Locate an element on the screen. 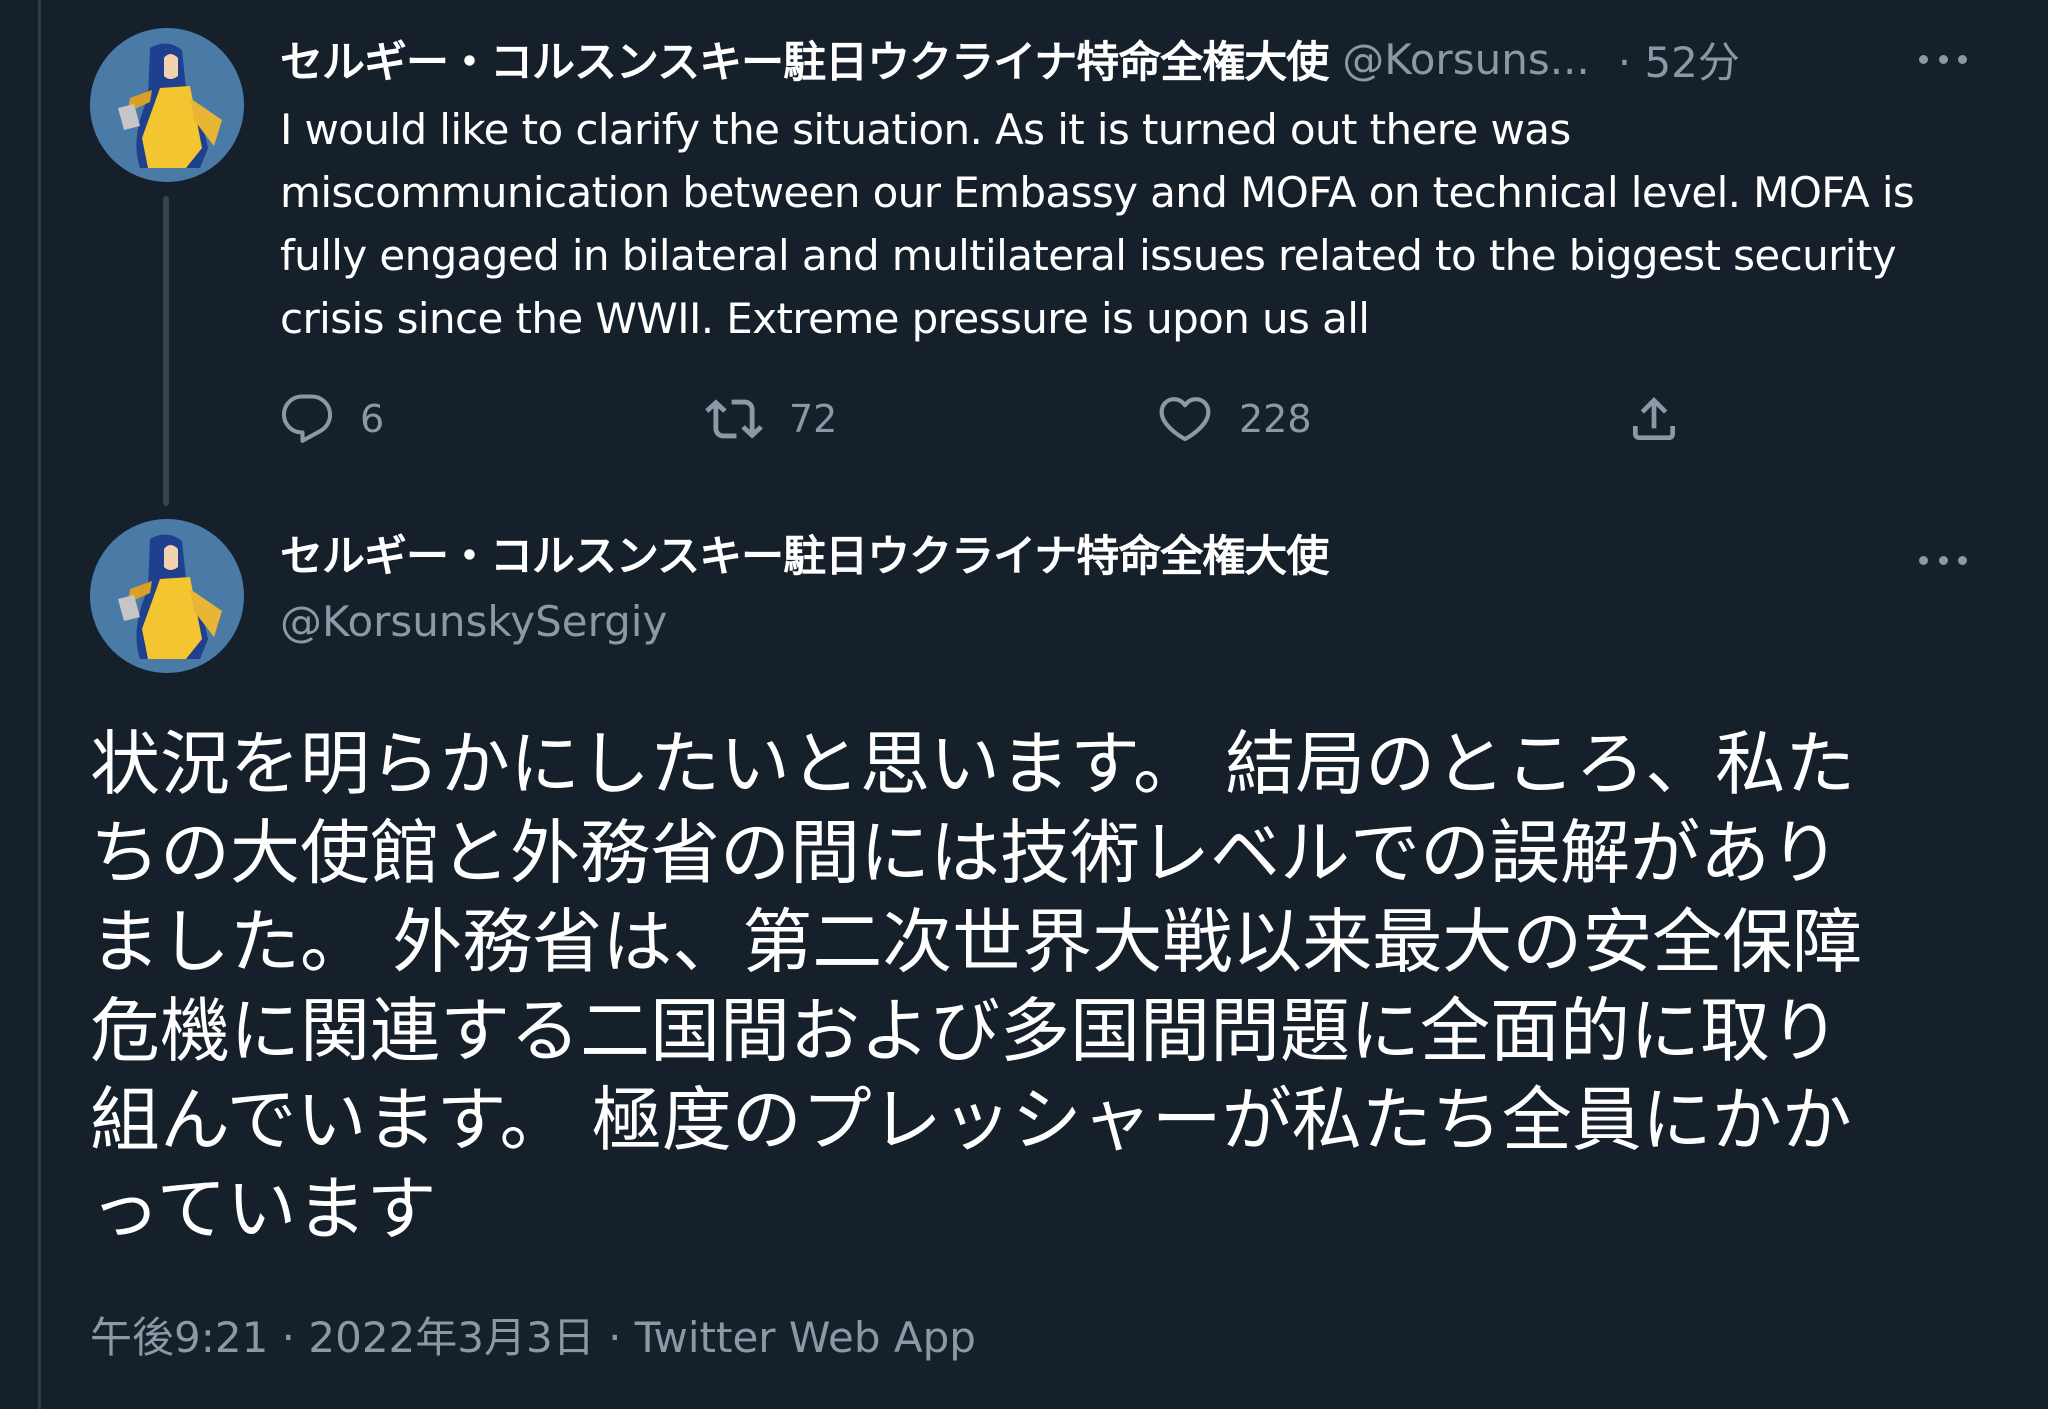 This screenshot has width=2048, height=1409. reply-button: 6 is located at coordinates (332, 419).